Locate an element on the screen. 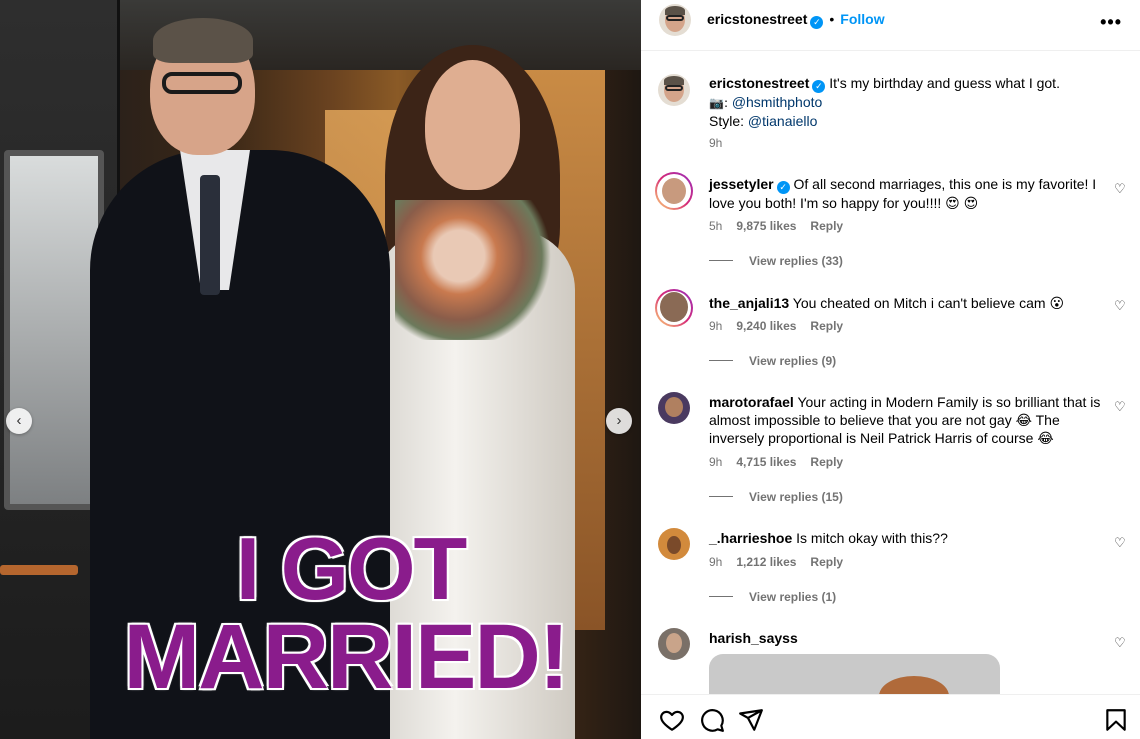 The width and height of the screenshot is (1140, 739). overlay-text-line2: MARRIED! is located at coordinates (346, 657).